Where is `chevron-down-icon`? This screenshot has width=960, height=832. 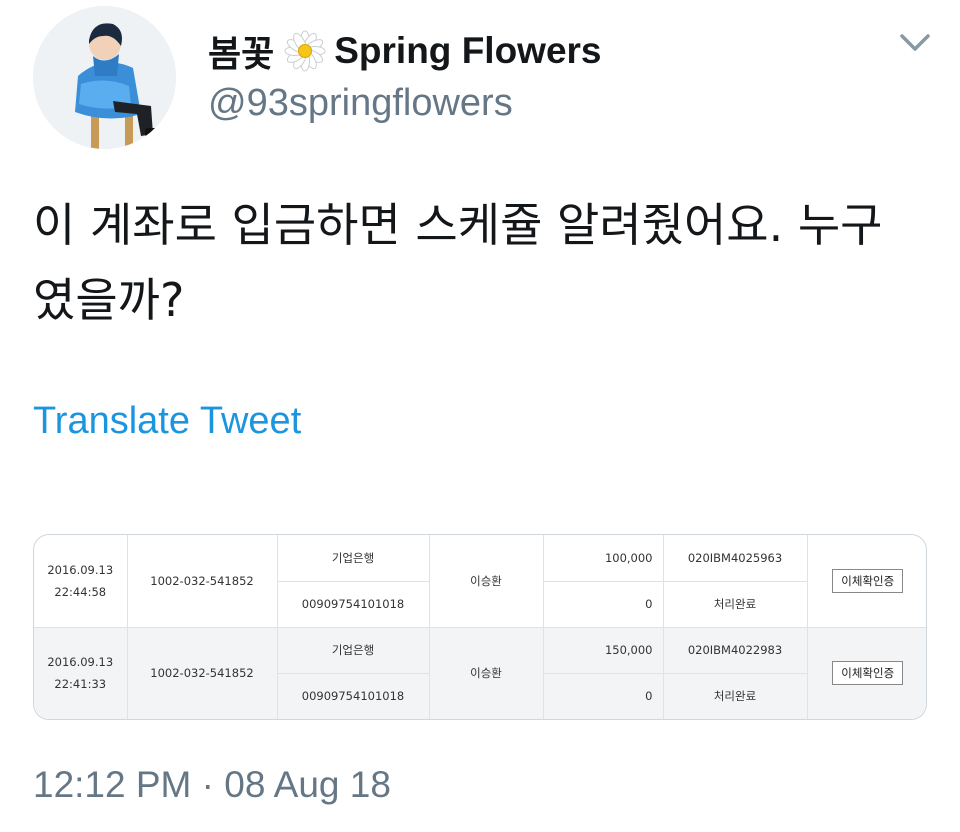 chevron-down-icon is located at coordinates (915, 43).